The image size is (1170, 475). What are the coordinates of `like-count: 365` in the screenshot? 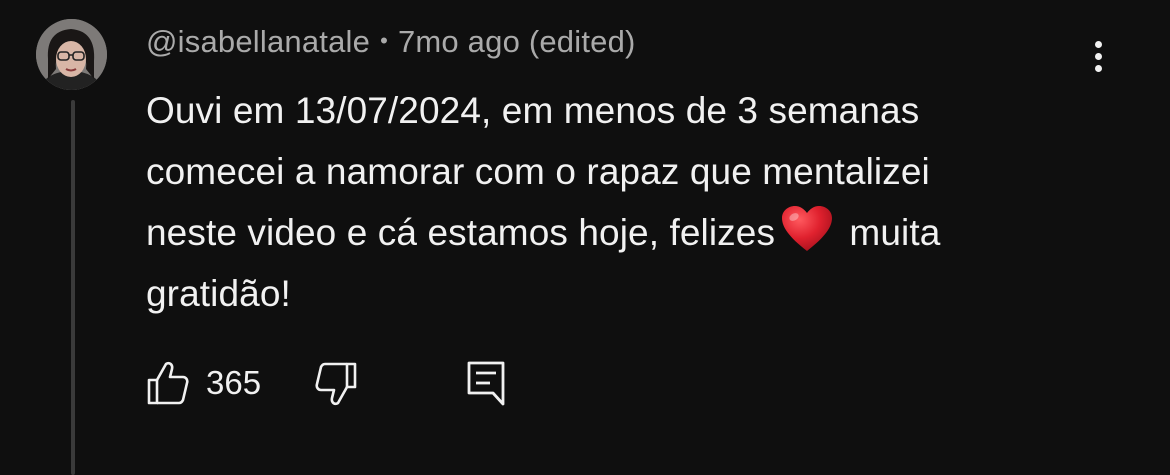 It's located at (234, 382).